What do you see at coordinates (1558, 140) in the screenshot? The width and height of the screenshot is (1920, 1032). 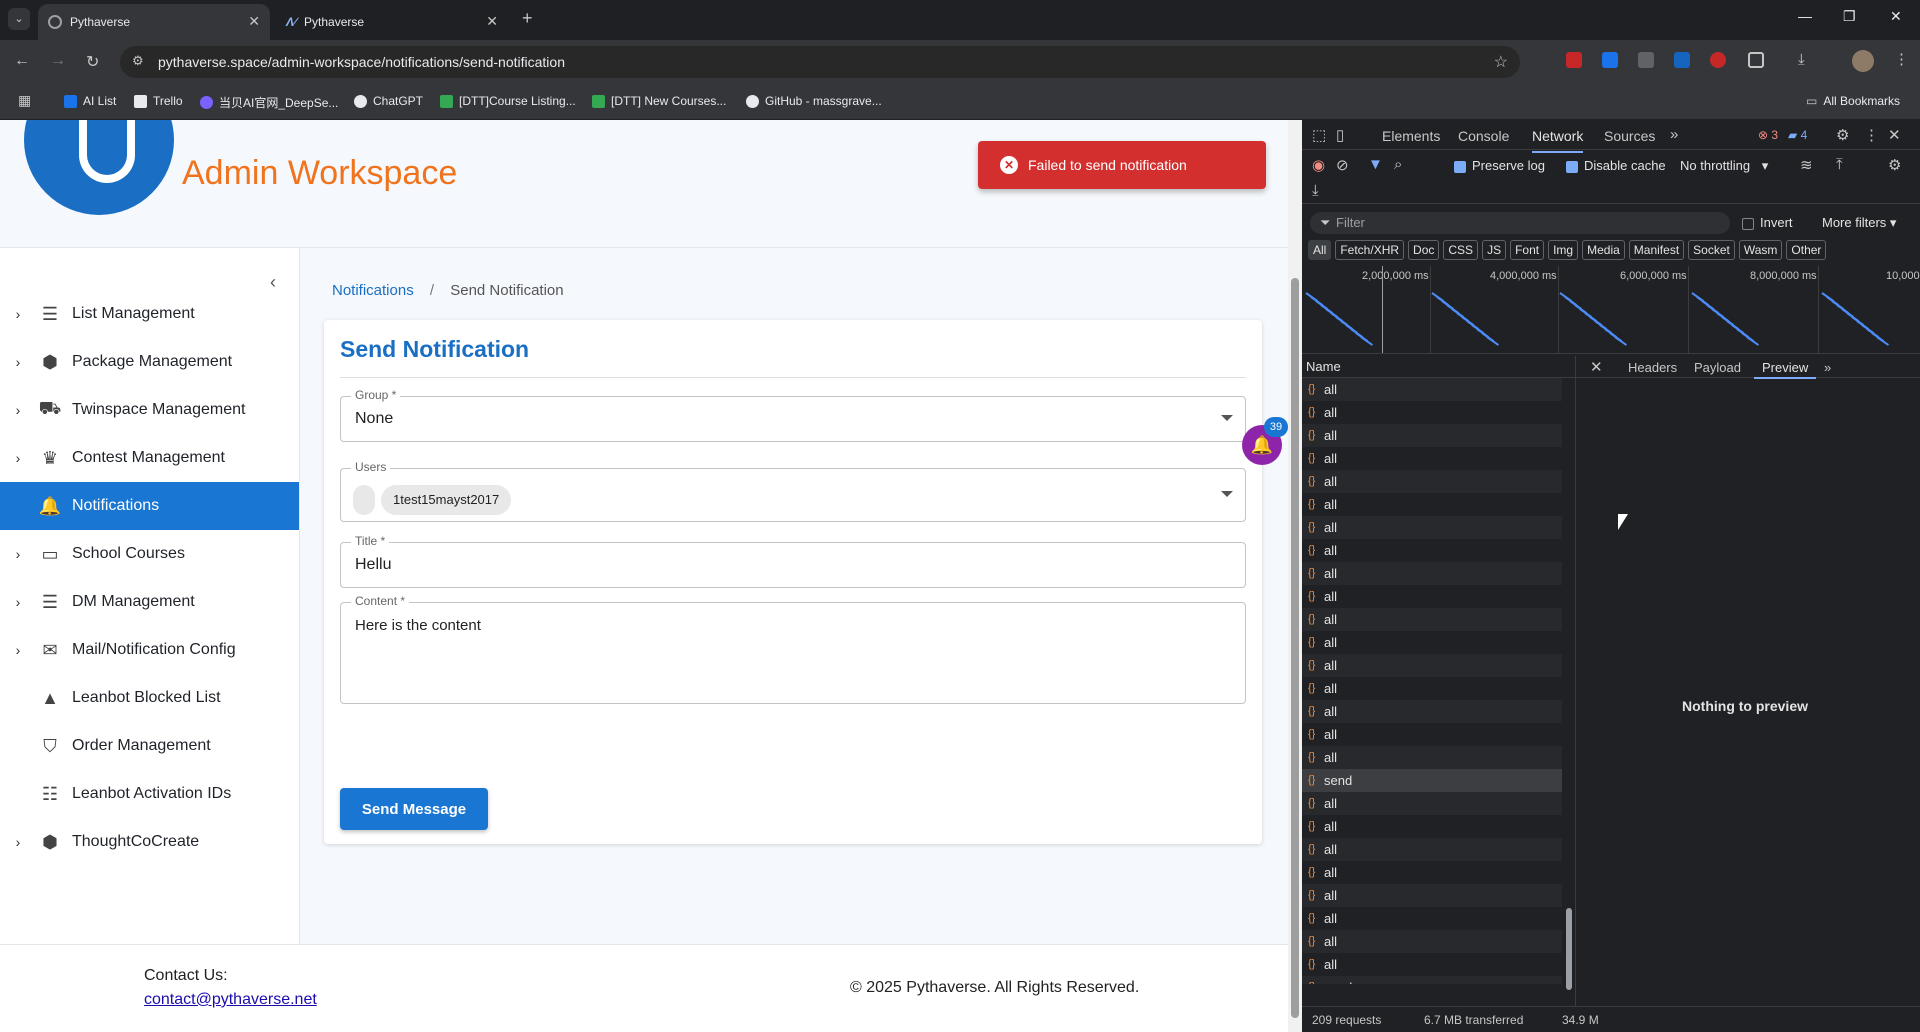 I see `devtools-tab-network: Network` at bounding box center [1558, 140].